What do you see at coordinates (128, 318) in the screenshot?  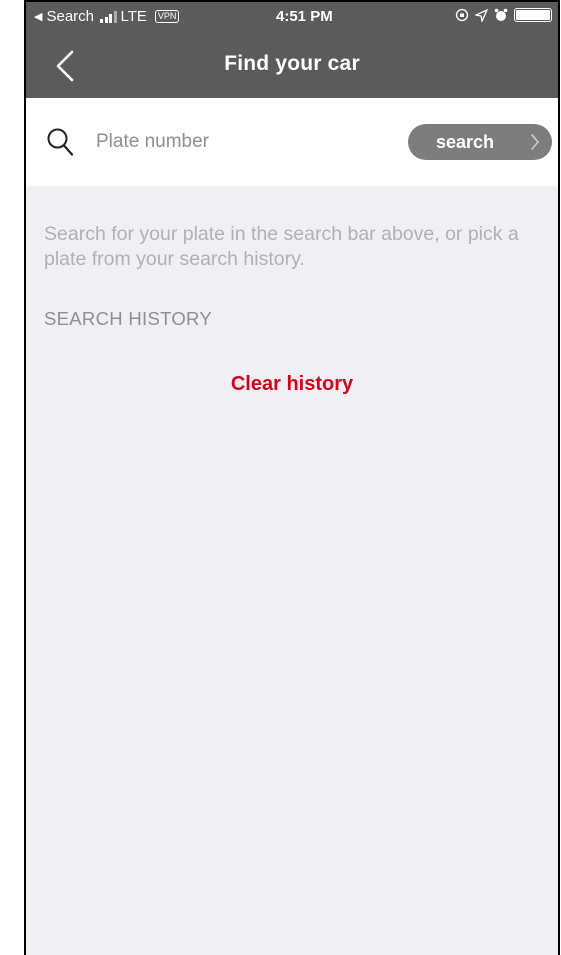 I see `search-history-header: SEARCH HISTORY` at bounding box center [128, 318].